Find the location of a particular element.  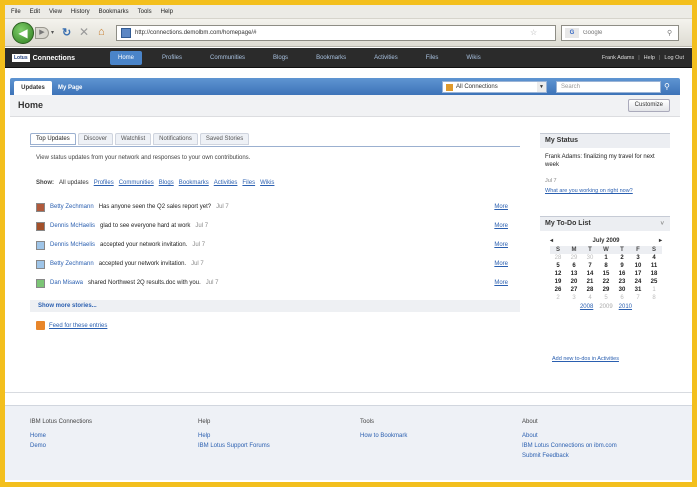

nav-bookmarks: Bookmarks is located at coordinates (331, 58).